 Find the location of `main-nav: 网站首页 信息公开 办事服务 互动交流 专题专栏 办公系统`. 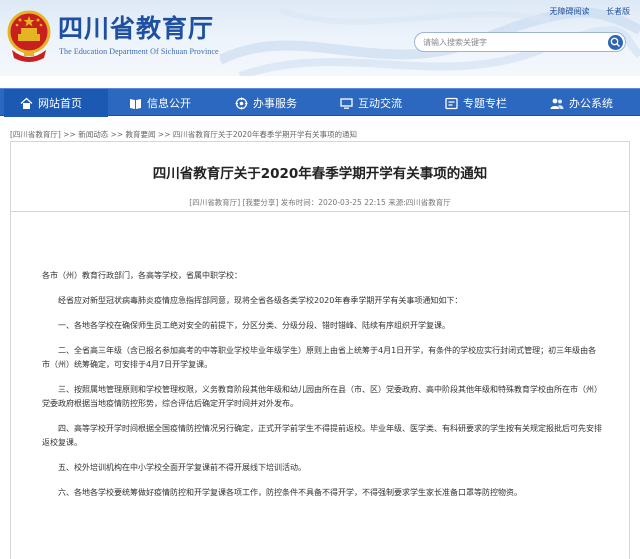

main-nav: 网站首页 信息公开 办事服务 互动交流 专题专栏 办公系统 is located at coordinates (320, 102).